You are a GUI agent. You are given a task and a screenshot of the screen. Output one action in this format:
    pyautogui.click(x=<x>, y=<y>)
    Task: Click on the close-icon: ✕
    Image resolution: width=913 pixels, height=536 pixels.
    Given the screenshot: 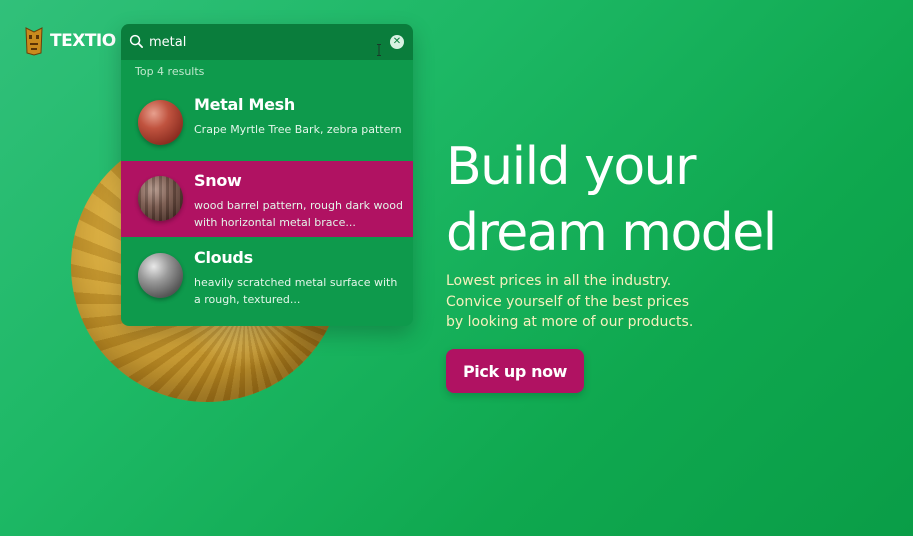 What is the action you would take?
    pyautogui.click(x=397, y=41)
    